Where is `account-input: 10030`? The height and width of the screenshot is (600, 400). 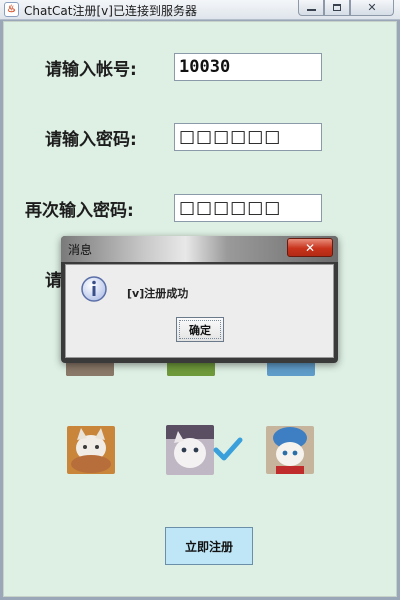
account-input: 10030 is located at coordinates (248, 67).